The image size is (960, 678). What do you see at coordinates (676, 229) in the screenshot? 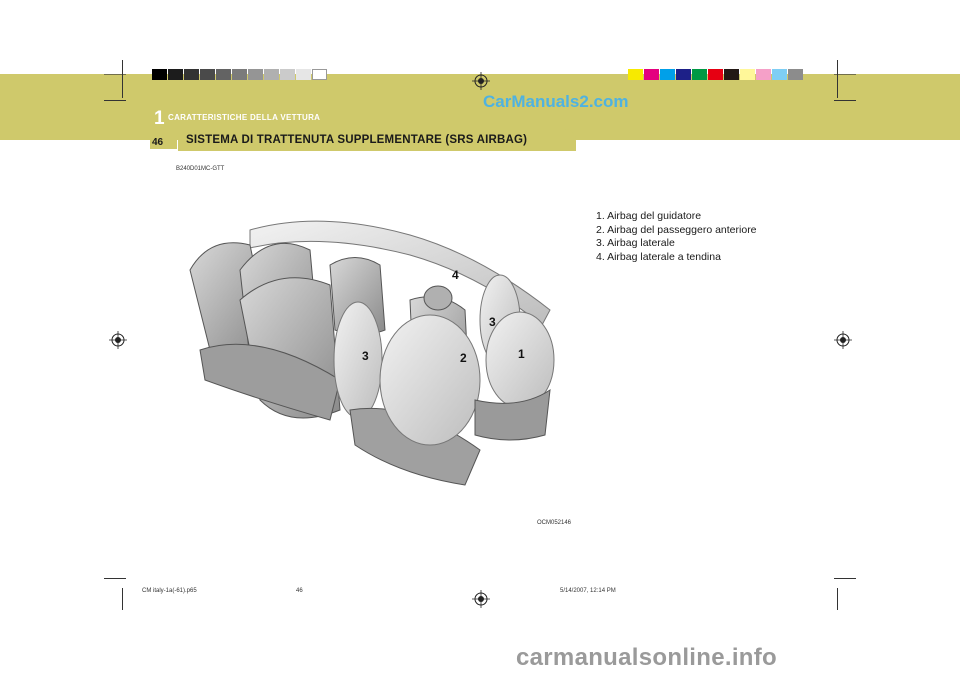
I see `legend-item-passenger: 2. Airbag del passeggero anteriore` at bounding box center [676, 229].